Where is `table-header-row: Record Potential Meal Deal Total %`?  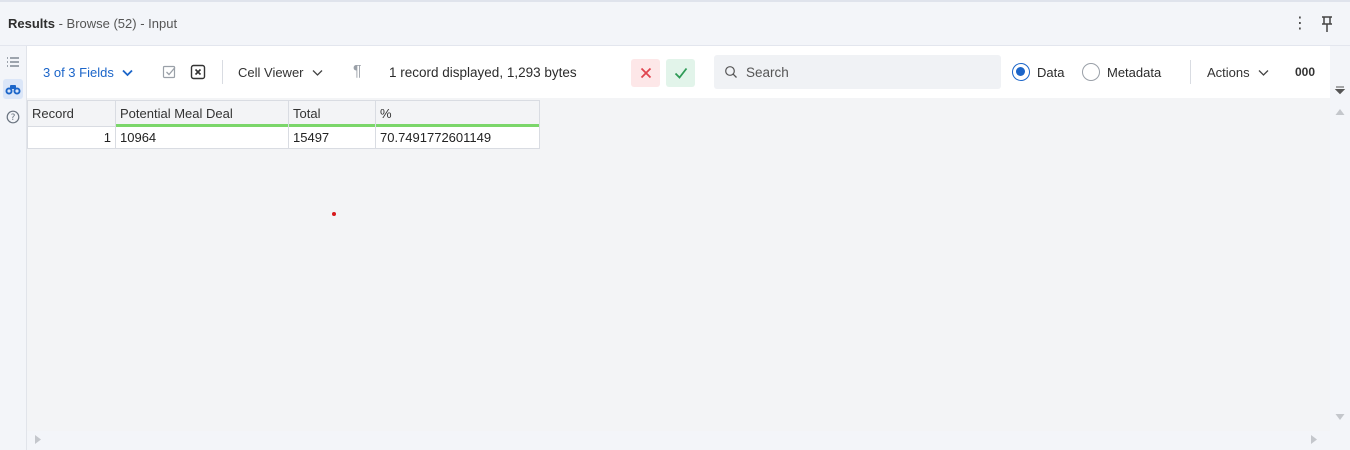 table-header-row: Record Potential Meal Deal Total % is located at coordinates (283, 114).